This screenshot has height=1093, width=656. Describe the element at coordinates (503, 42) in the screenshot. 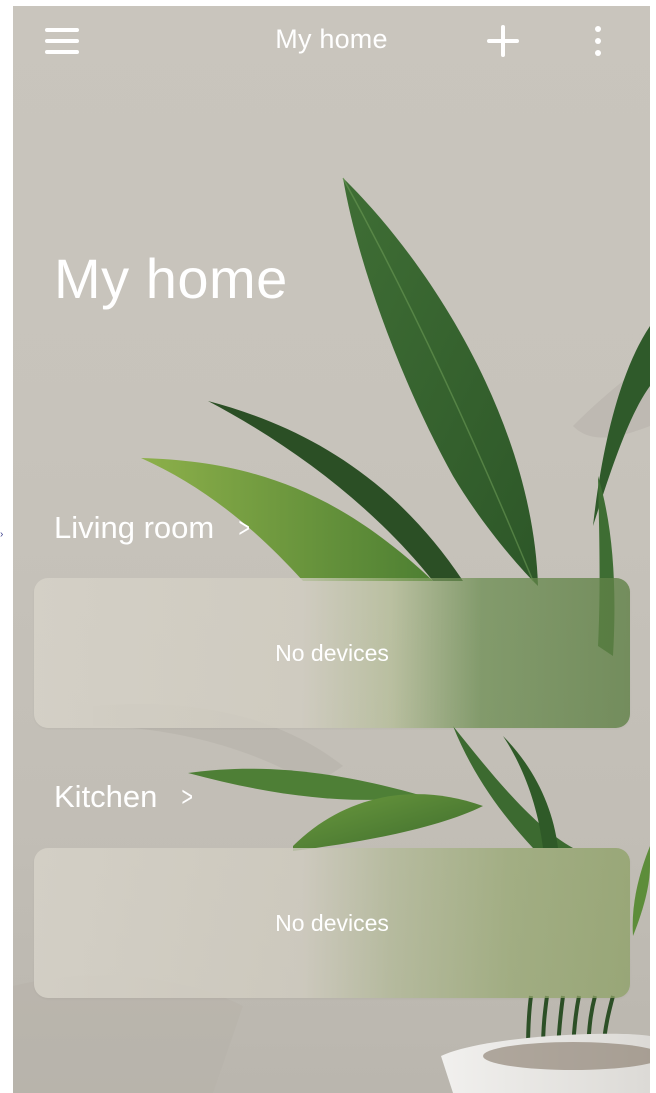

I see `plus-icon` at that location.